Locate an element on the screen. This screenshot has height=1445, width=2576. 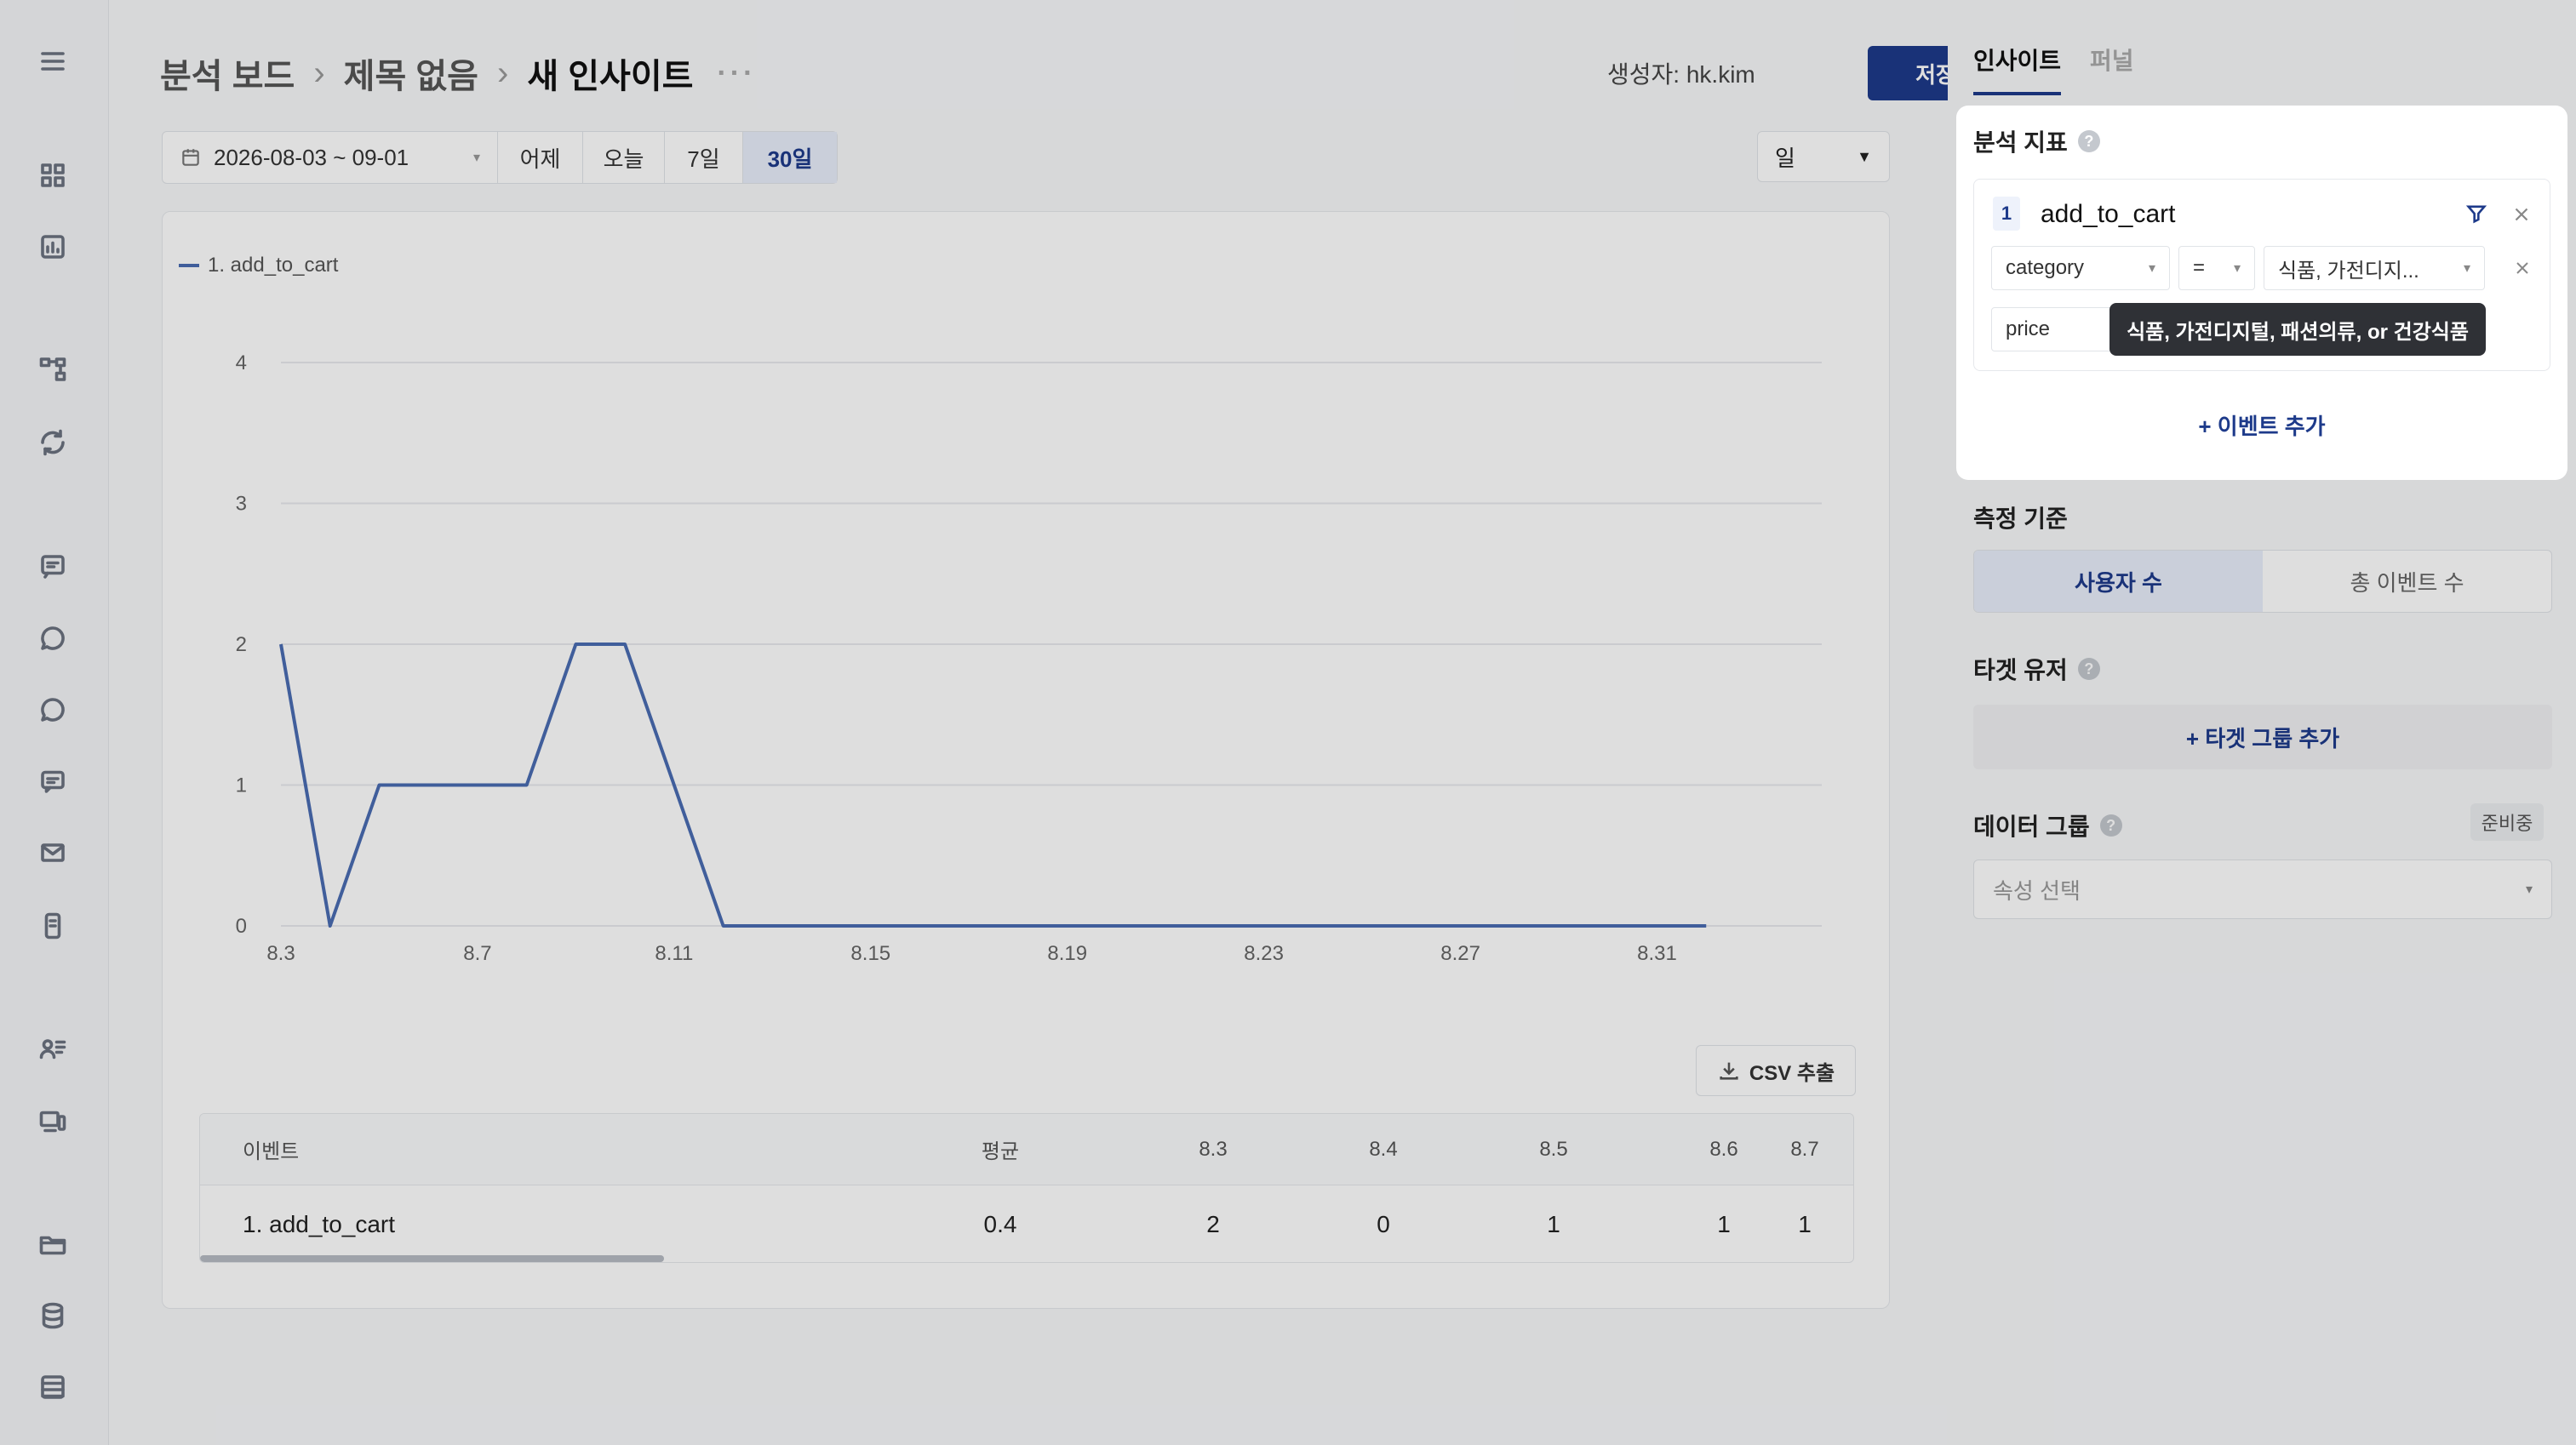
table-icon is located at coordinates (53, 1387).